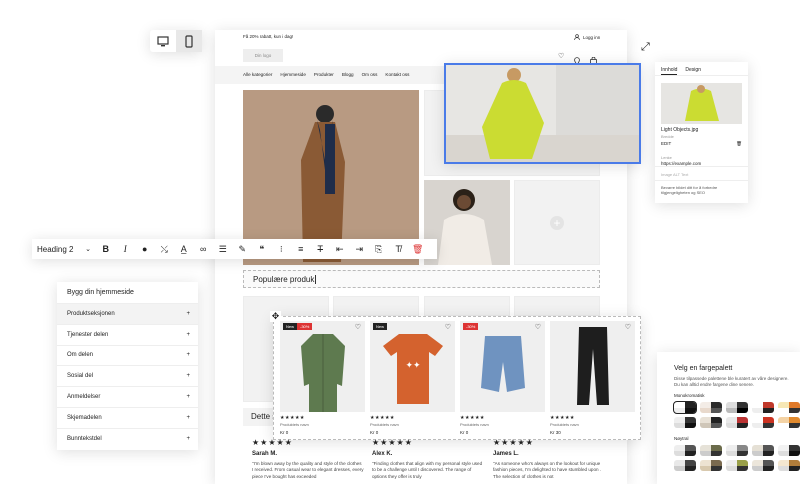 Image resolution: width=800 pixels, height=484 pixels. What do you see at coordinates (739, 144) in the screenshot?
I see `trash-icon: 🗑` at bounding box center [739, 144].